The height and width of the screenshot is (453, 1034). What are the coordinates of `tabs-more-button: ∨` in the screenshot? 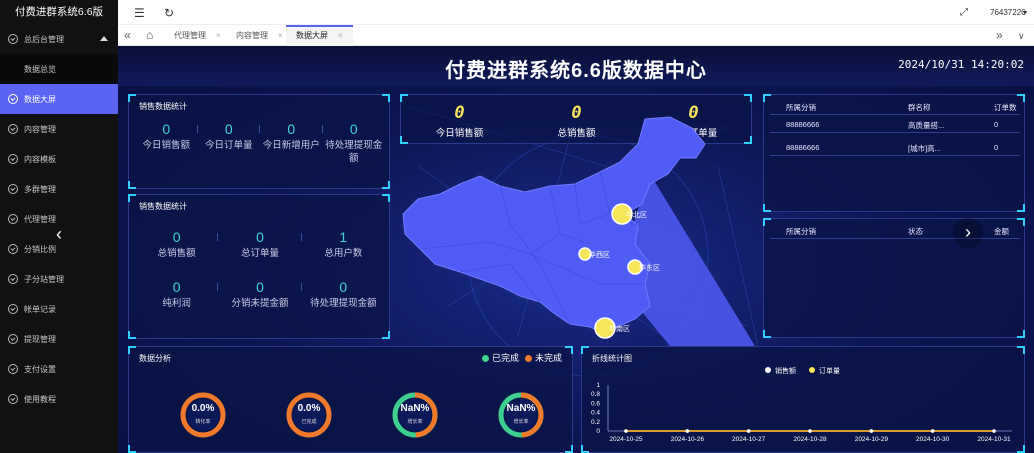 It's located at (1021, 35).